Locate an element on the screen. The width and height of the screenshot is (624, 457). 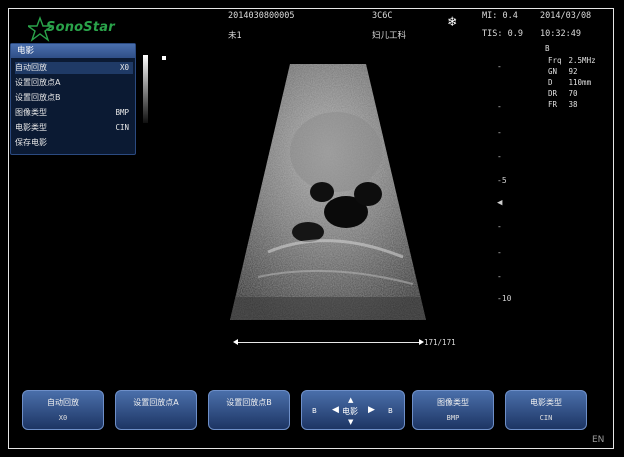
menu-item-set-point-a: 设置回放点A is located at coordinates (74, 83).